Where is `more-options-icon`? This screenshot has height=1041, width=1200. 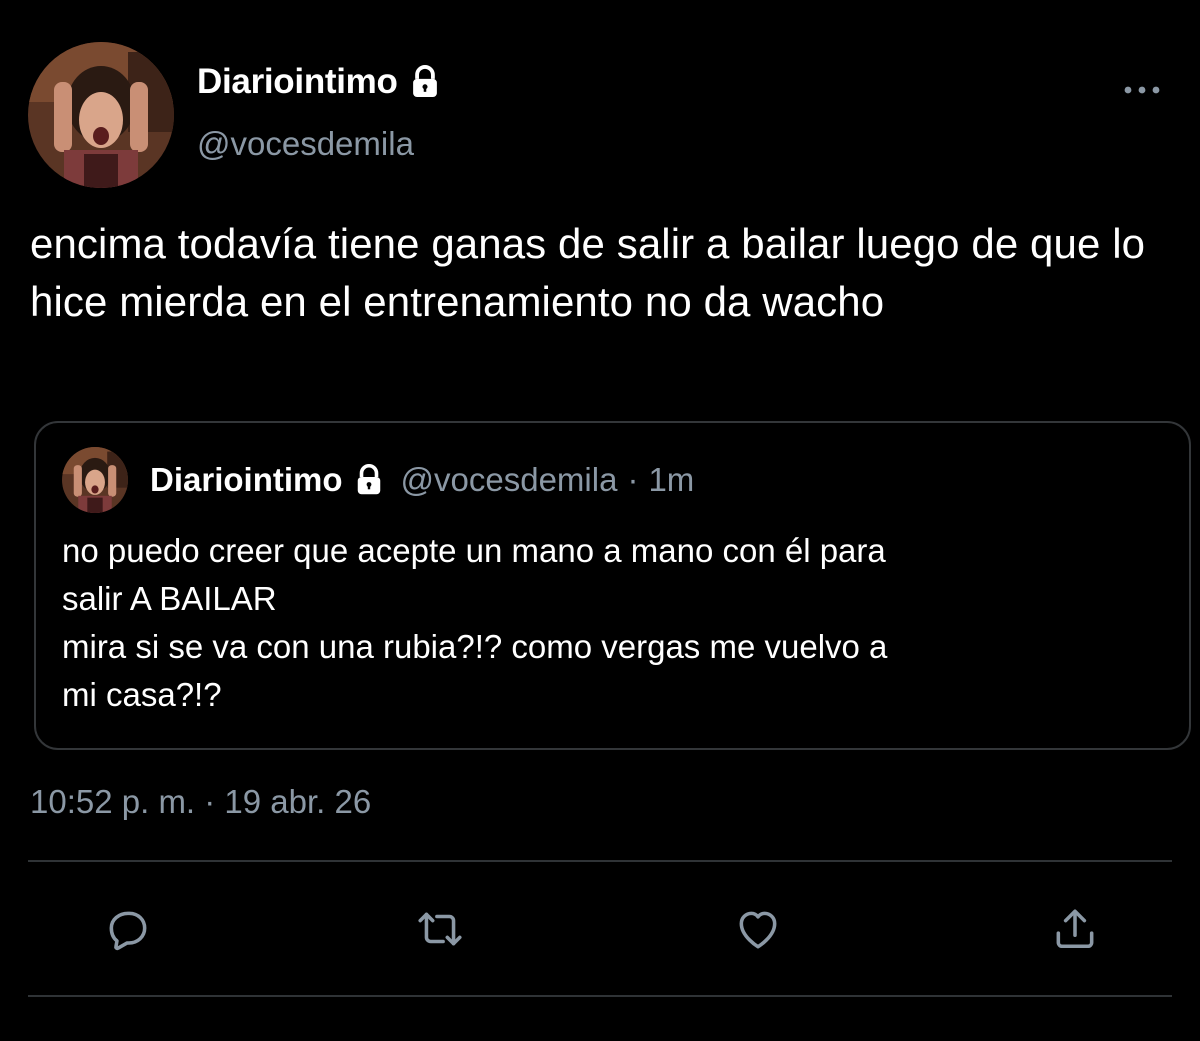
more-options-icon is located at coordinates (1142, 90).